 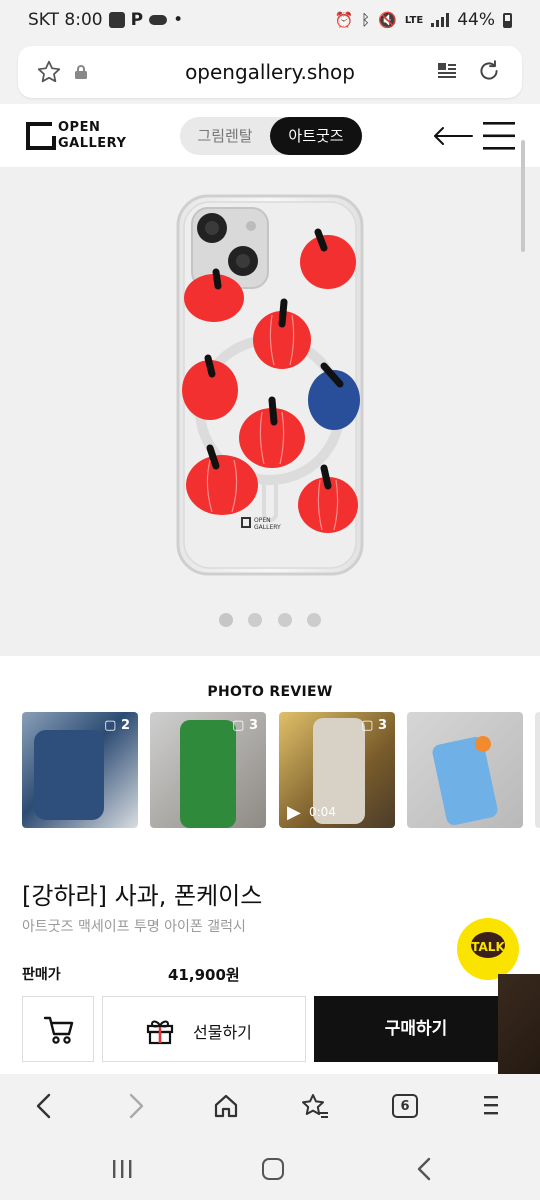 I want to click on site-header: OPEN GALLERY 그림렌탈 아트굿즈, so click(x=270, y=136).